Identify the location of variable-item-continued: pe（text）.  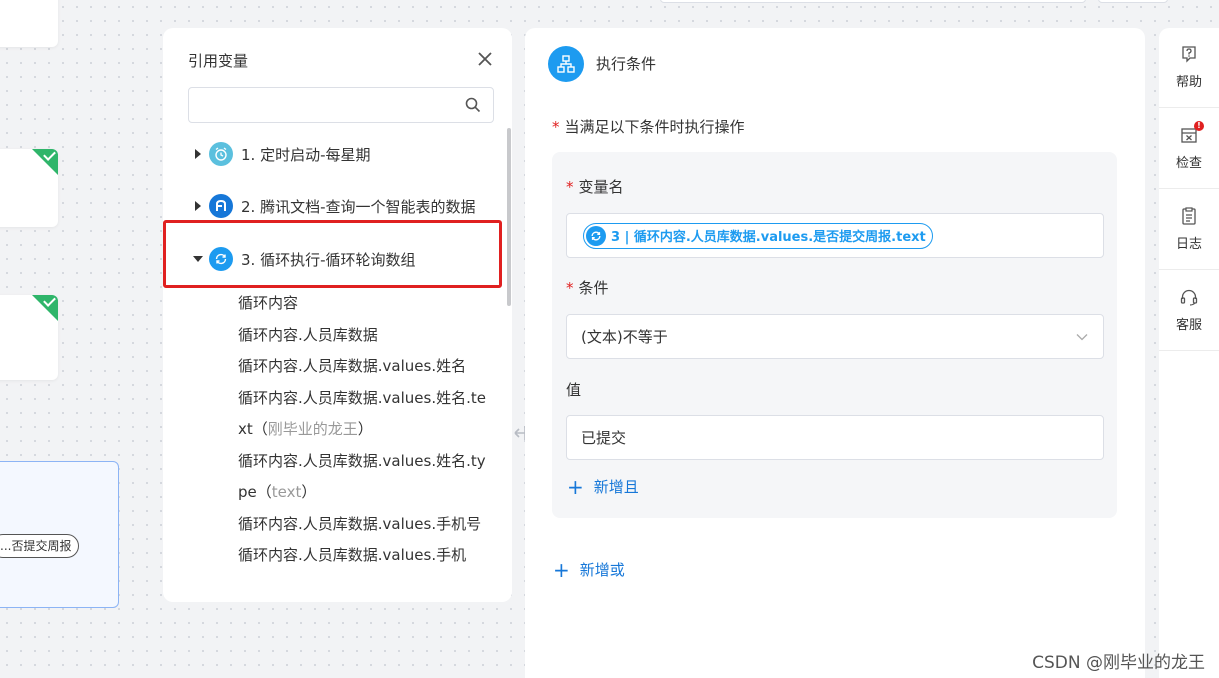
(277, 491).